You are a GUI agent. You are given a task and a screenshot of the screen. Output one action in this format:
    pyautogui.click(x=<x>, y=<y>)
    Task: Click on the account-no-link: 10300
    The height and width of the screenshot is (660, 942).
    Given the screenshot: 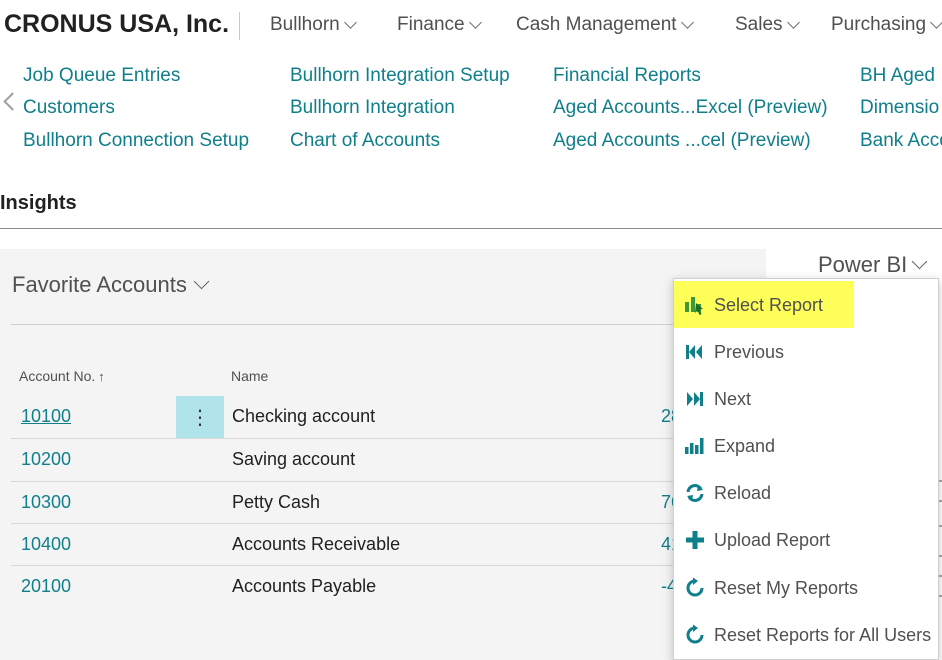 What is the action you would take?
    pyautogui.click(x=46, y=502)
    